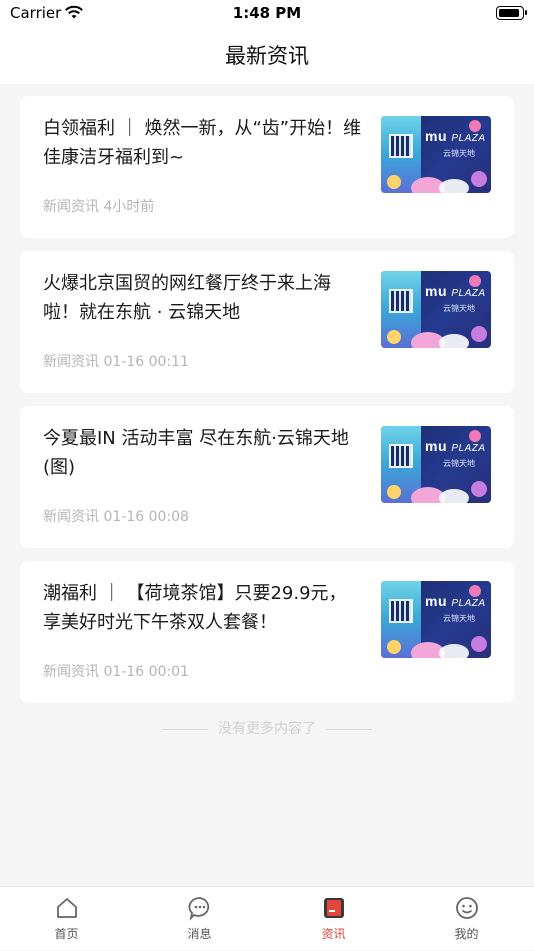 The height and width of the screenshot is (951, 534). I want to click on page-title: 最新资讯, so click(267, 56).